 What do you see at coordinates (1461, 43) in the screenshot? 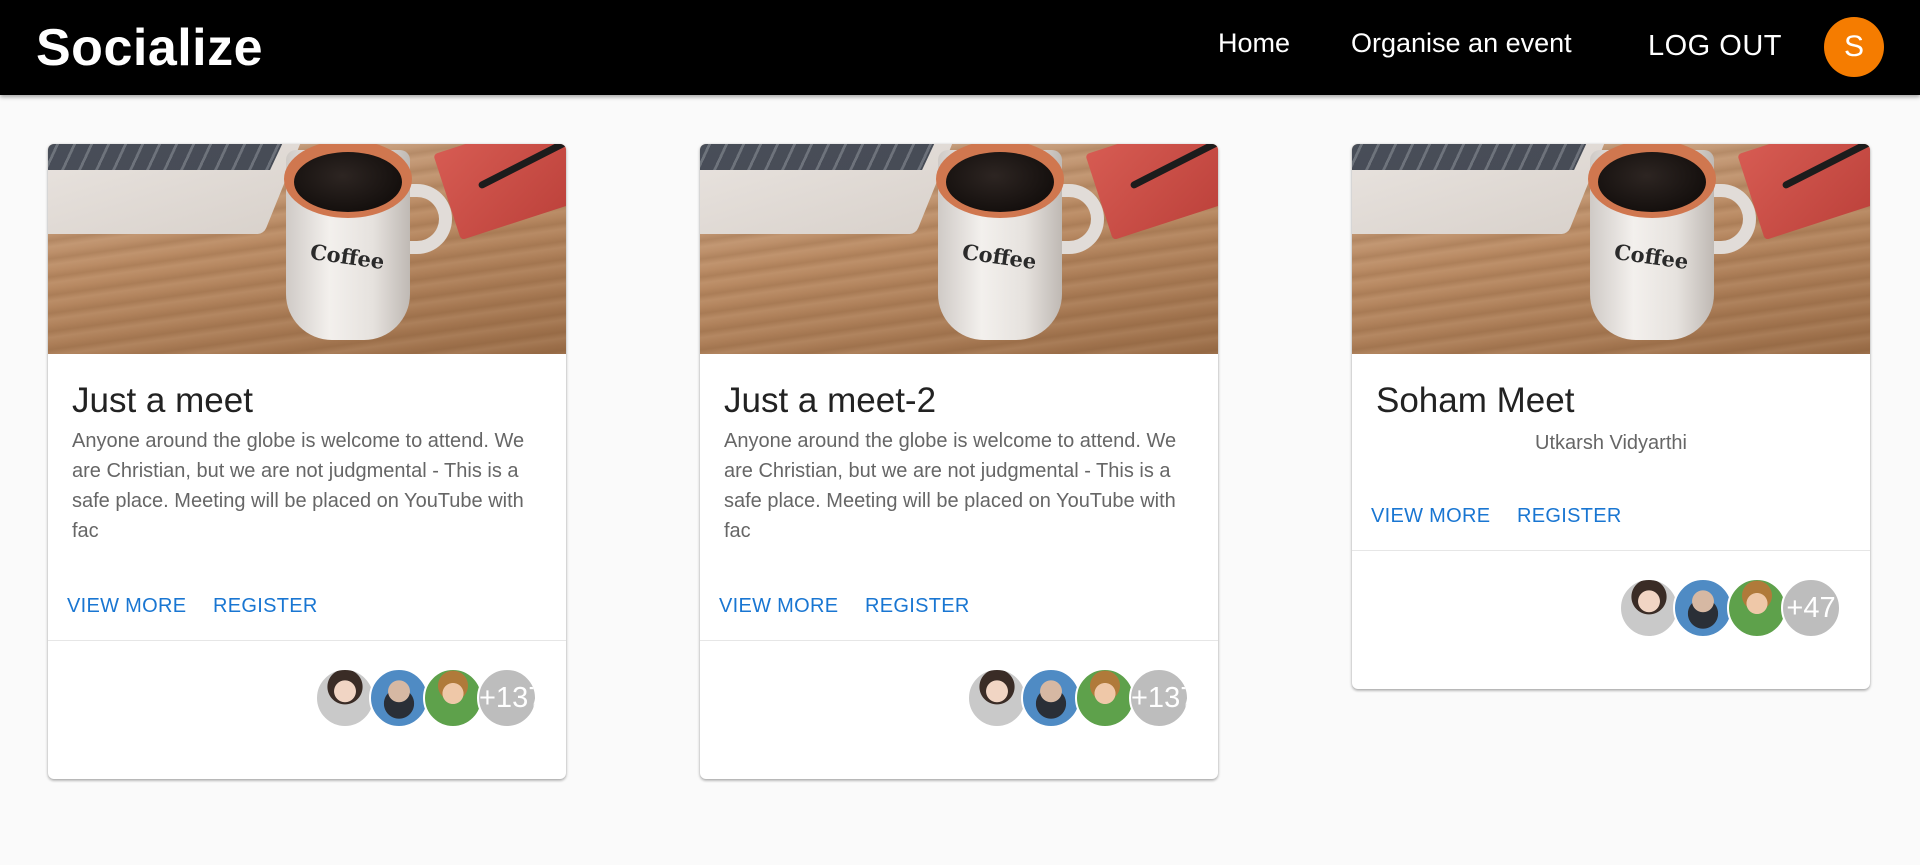
I see `nav-organise-event-link: Organise an event` at bounding box center [1461, 43].